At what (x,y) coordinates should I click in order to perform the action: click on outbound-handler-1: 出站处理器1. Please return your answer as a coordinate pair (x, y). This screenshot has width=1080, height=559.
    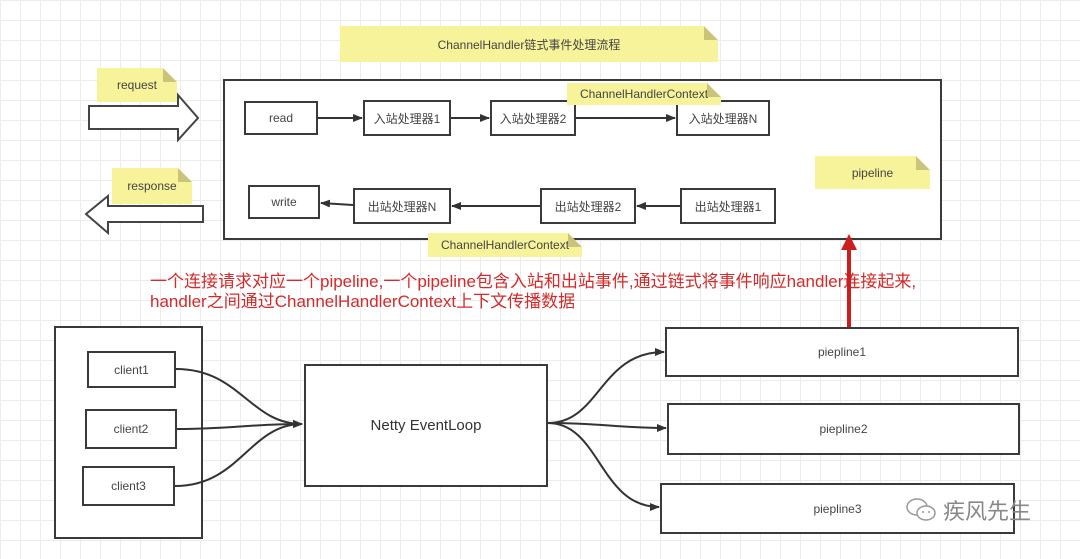
    Looking at the image, I should click on (728, 206).